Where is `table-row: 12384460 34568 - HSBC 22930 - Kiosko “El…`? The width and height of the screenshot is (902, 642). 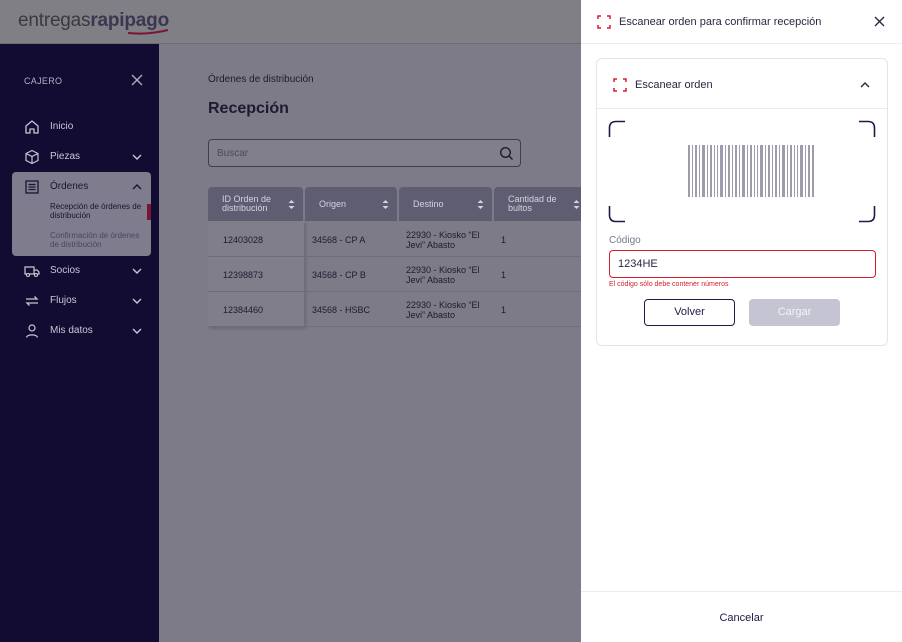 table-row: 12384460 34568 - HSBC 22930 - Kiosko “El… is located at coordinates (398, 309).